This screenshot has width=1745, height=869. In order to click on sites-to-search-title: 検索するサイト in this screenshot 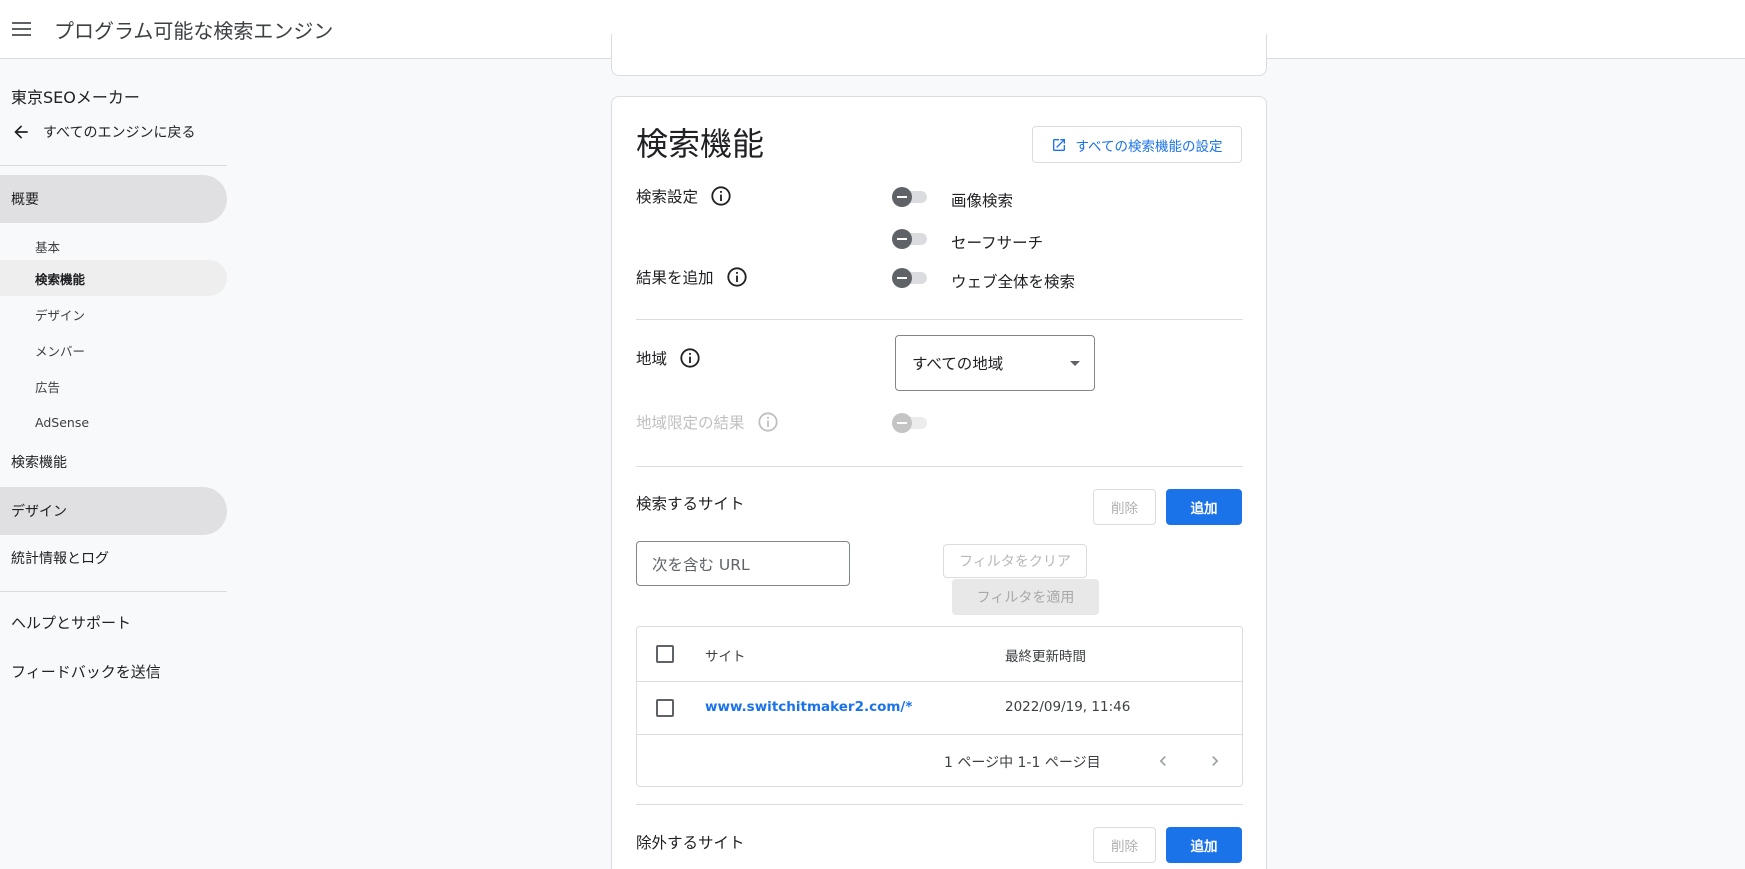, I will do `click(690, 504)`.